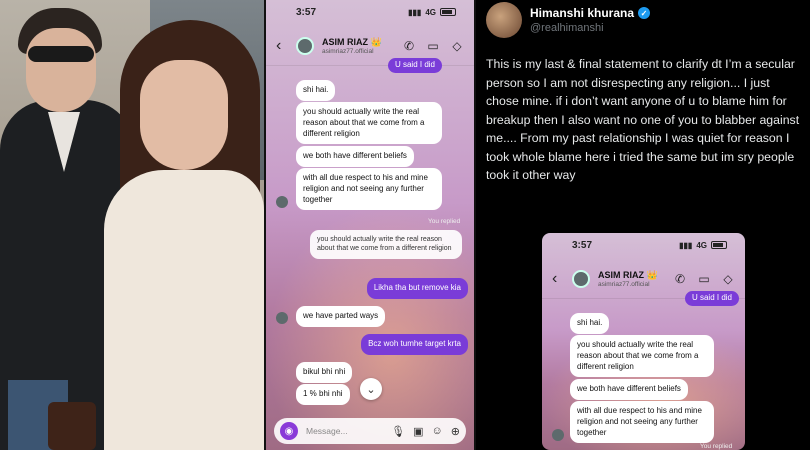  I want to click on mic-icon: 🎙, so click(398, 431).